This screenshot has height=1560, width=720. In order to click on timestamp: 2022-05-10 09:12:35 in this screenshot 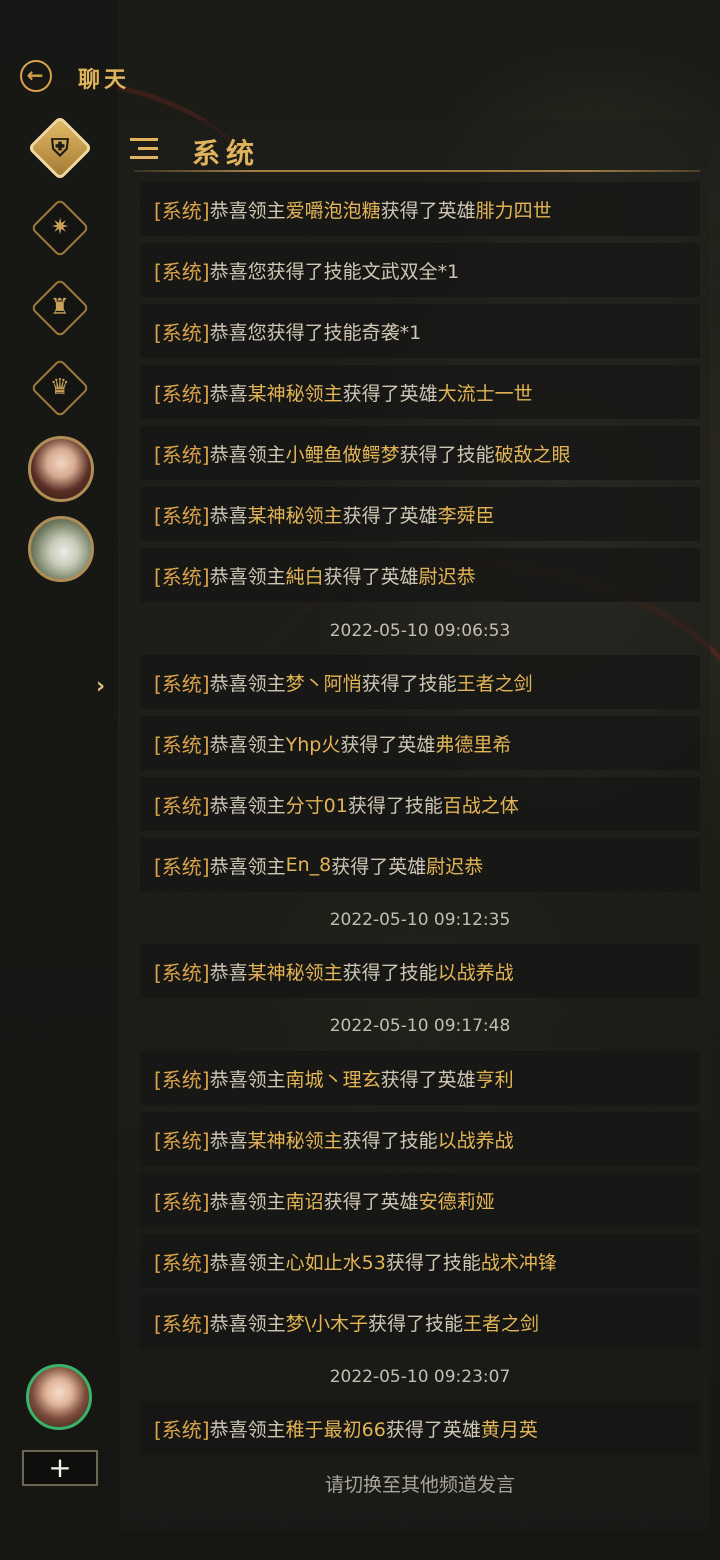, I will do `click(420, 920)`.